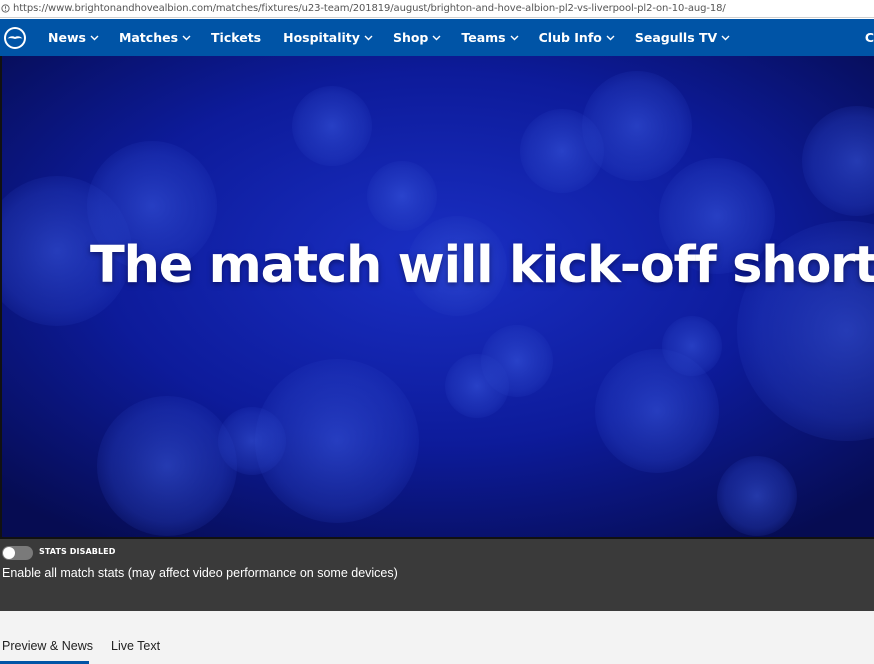  What do you see at coordinates (410, 37) in the screenshot?
I see `nav-item-label: Shop` at bounding box center [410, 37].